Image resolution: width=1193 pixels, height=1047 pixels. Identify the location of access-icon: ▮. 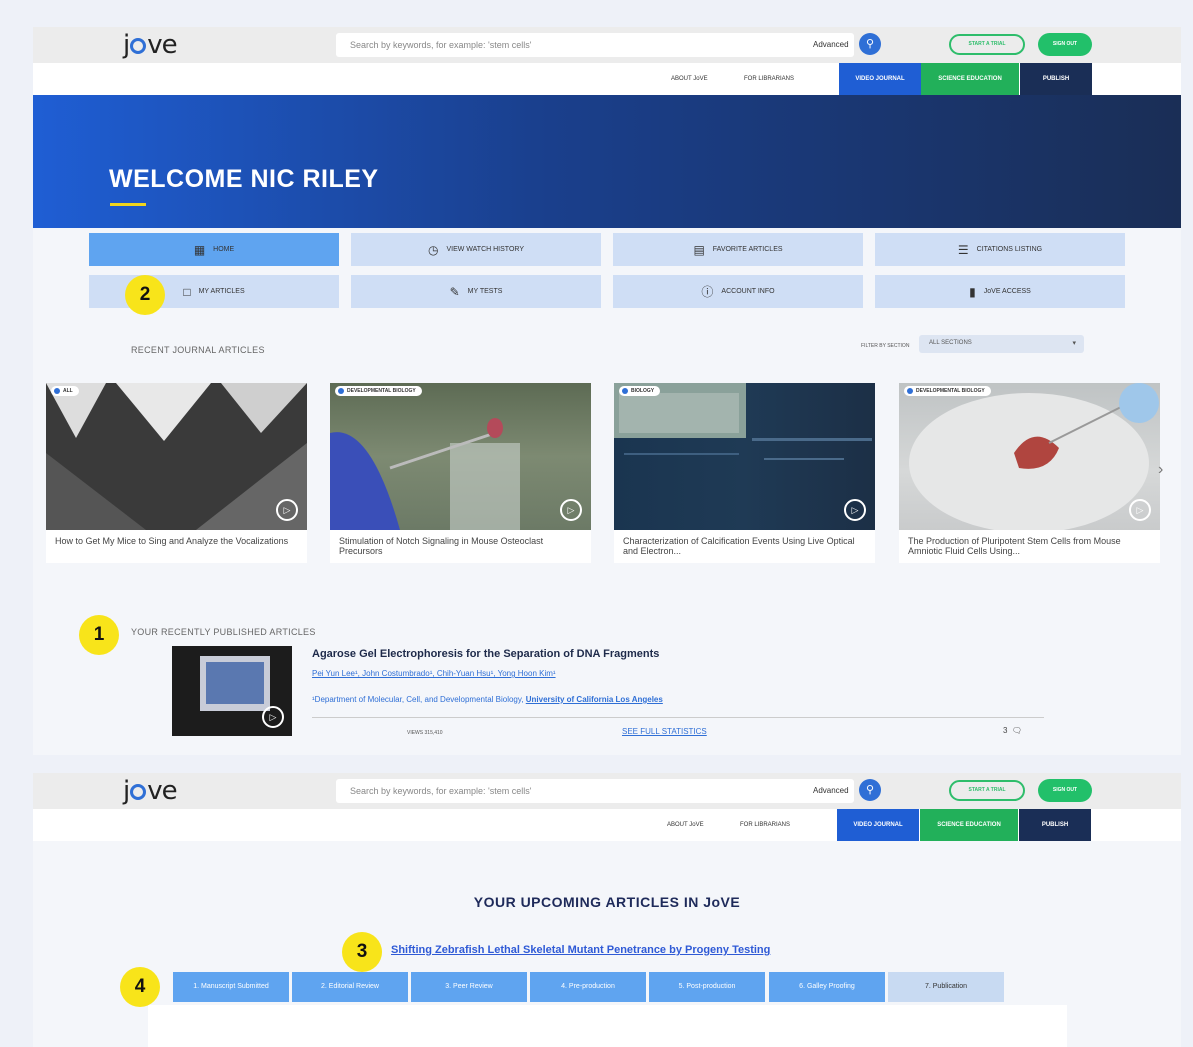
(972, 291).